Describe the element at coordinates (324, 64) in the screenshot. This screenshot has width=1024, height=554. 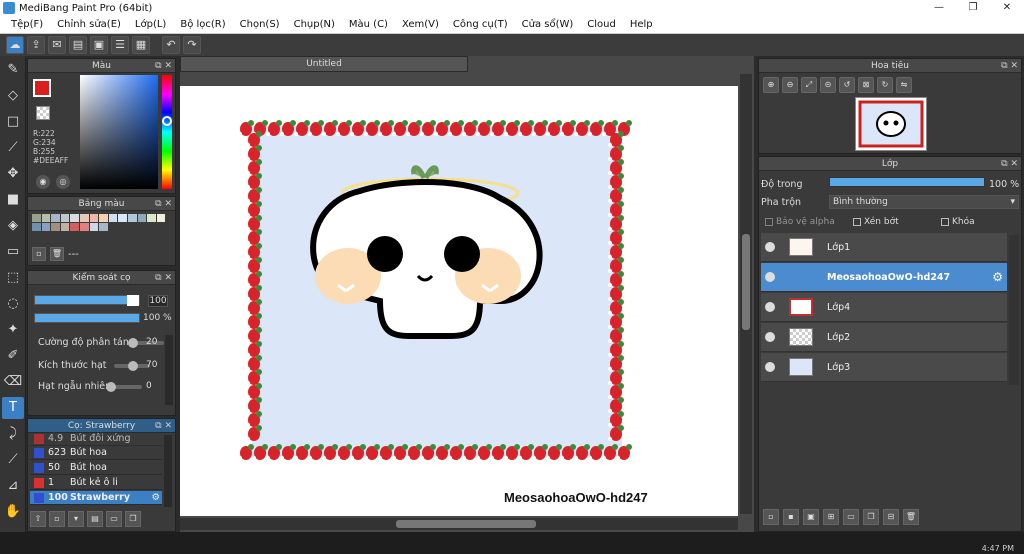
I see `tab-untitled: Untitled` at that location.